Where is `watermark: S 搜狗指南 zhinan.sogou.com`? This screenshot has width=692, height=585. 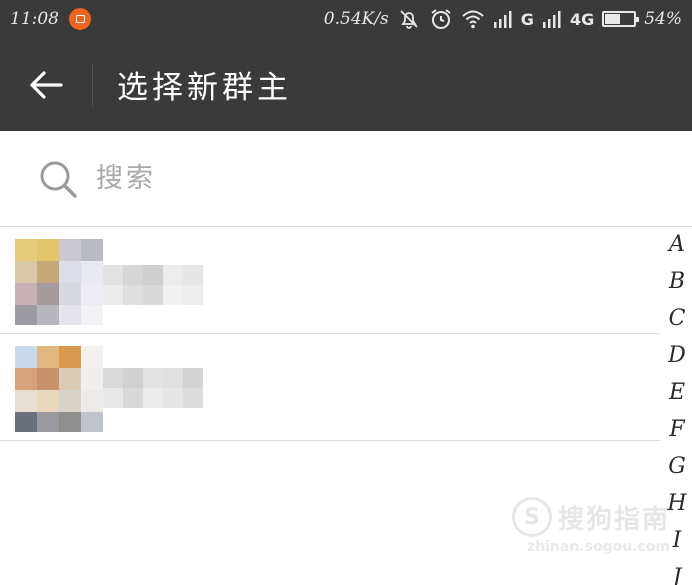
watermark: S 搜狗指南 zhinan.sogou.com is located at coordinates (590, 526).